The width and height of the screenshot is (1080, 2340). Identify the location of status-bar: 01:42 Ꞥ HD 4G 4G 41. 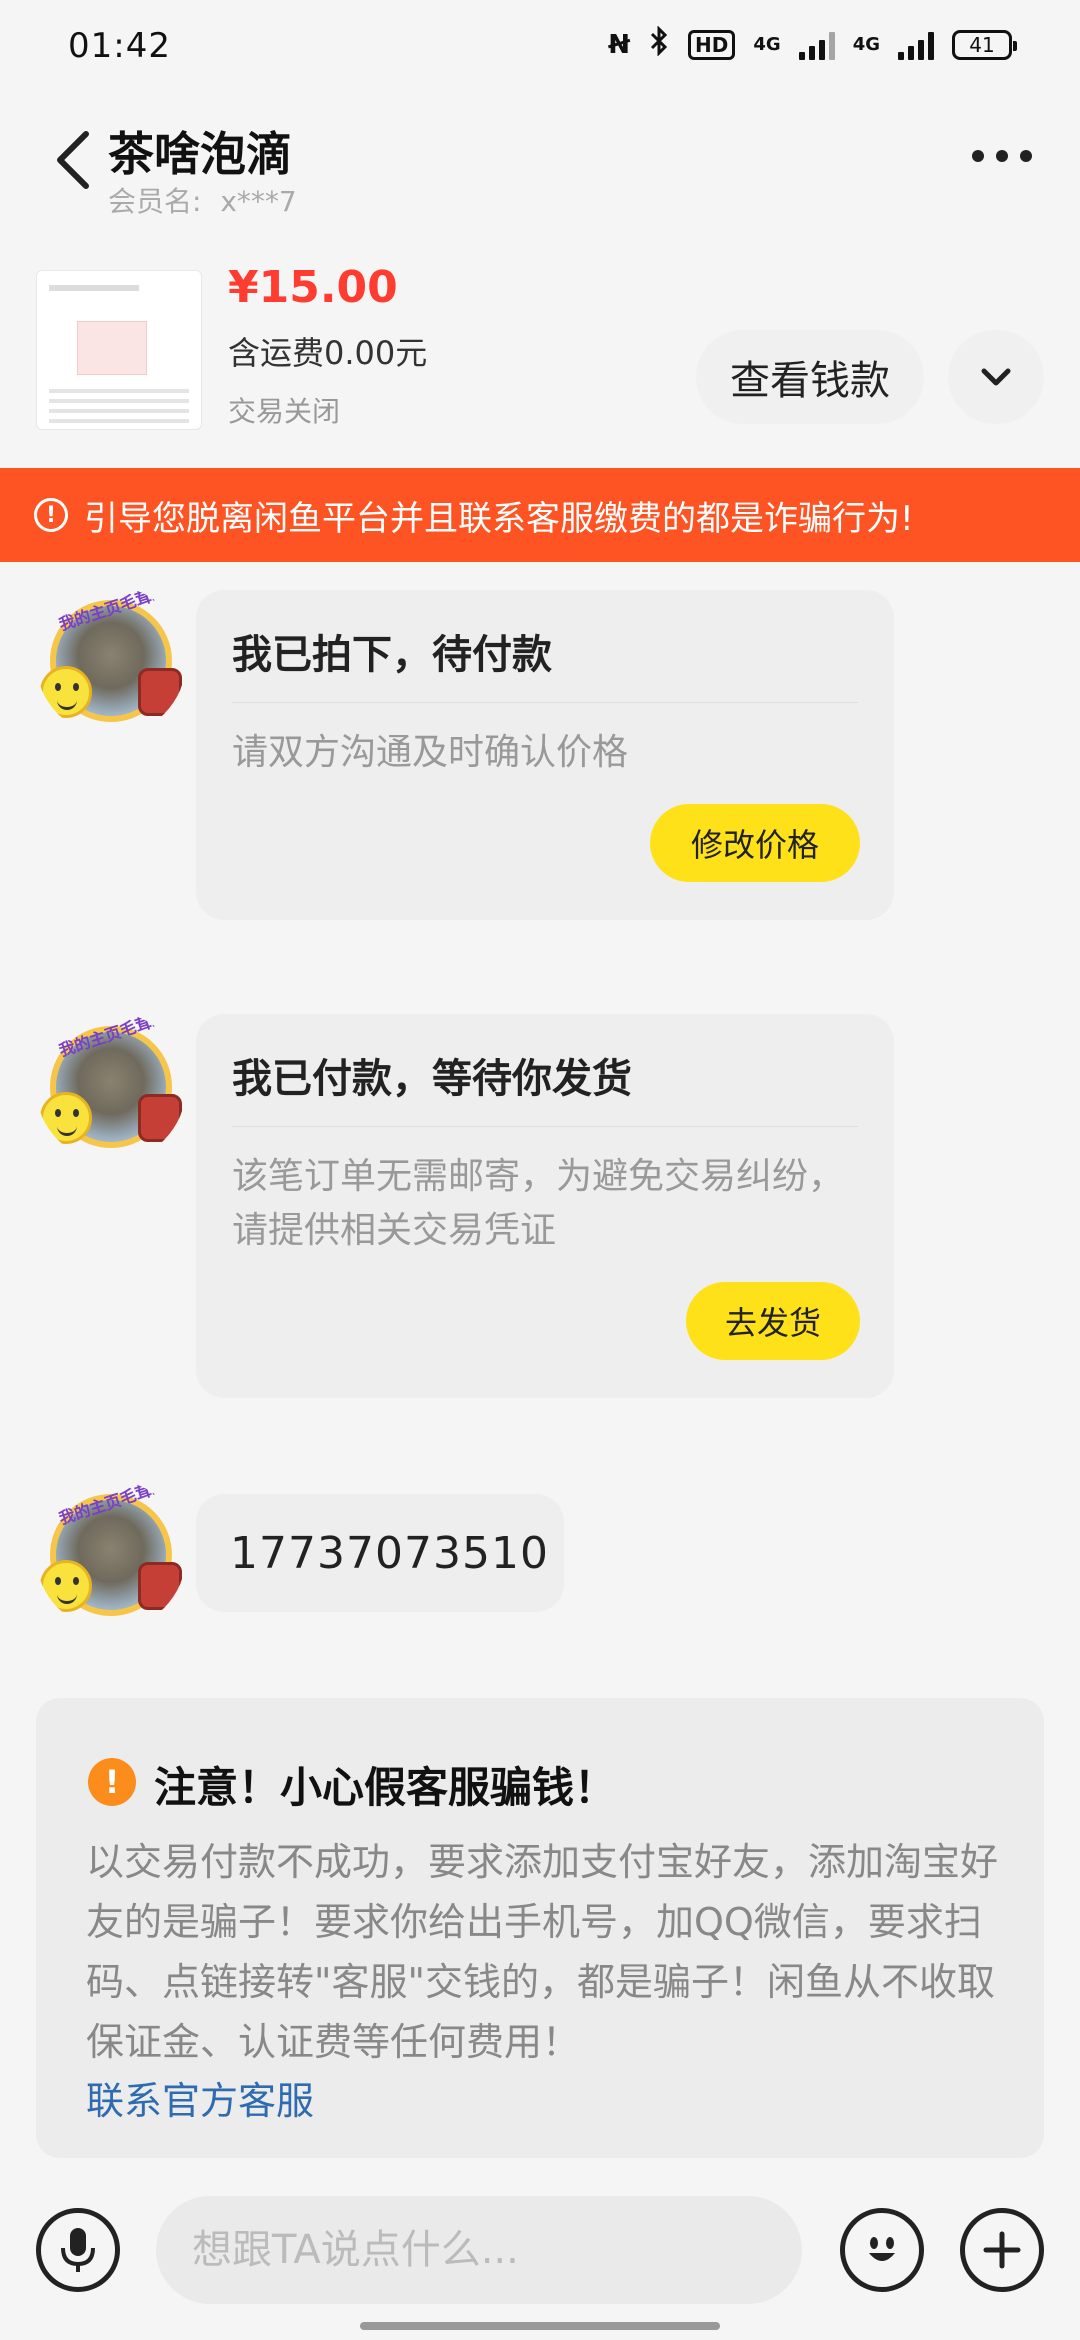
(540, 48).